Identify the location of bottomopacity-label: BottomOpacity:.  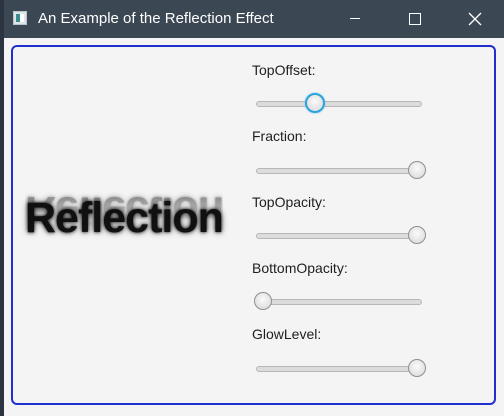
(300, 268).